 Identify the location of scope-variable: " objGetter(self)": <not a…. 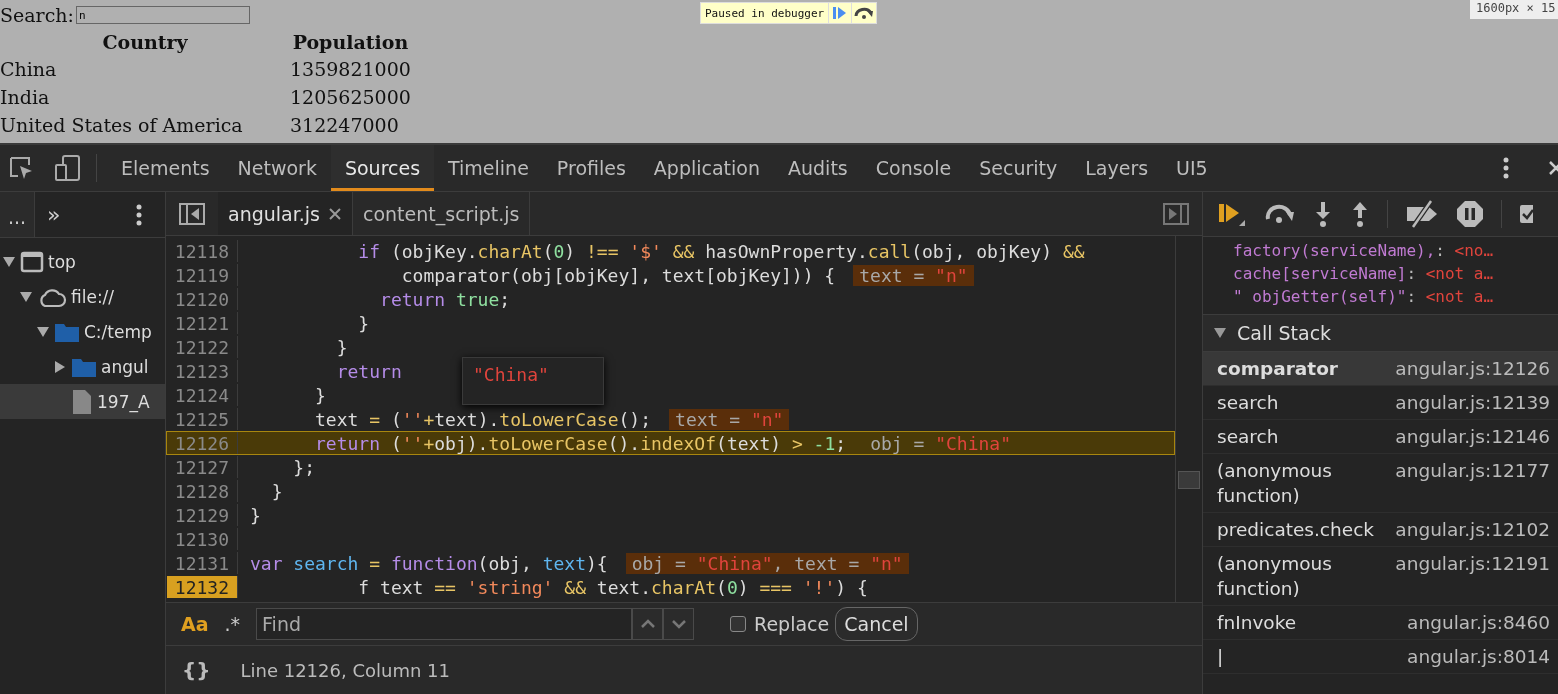
(1364, 297).